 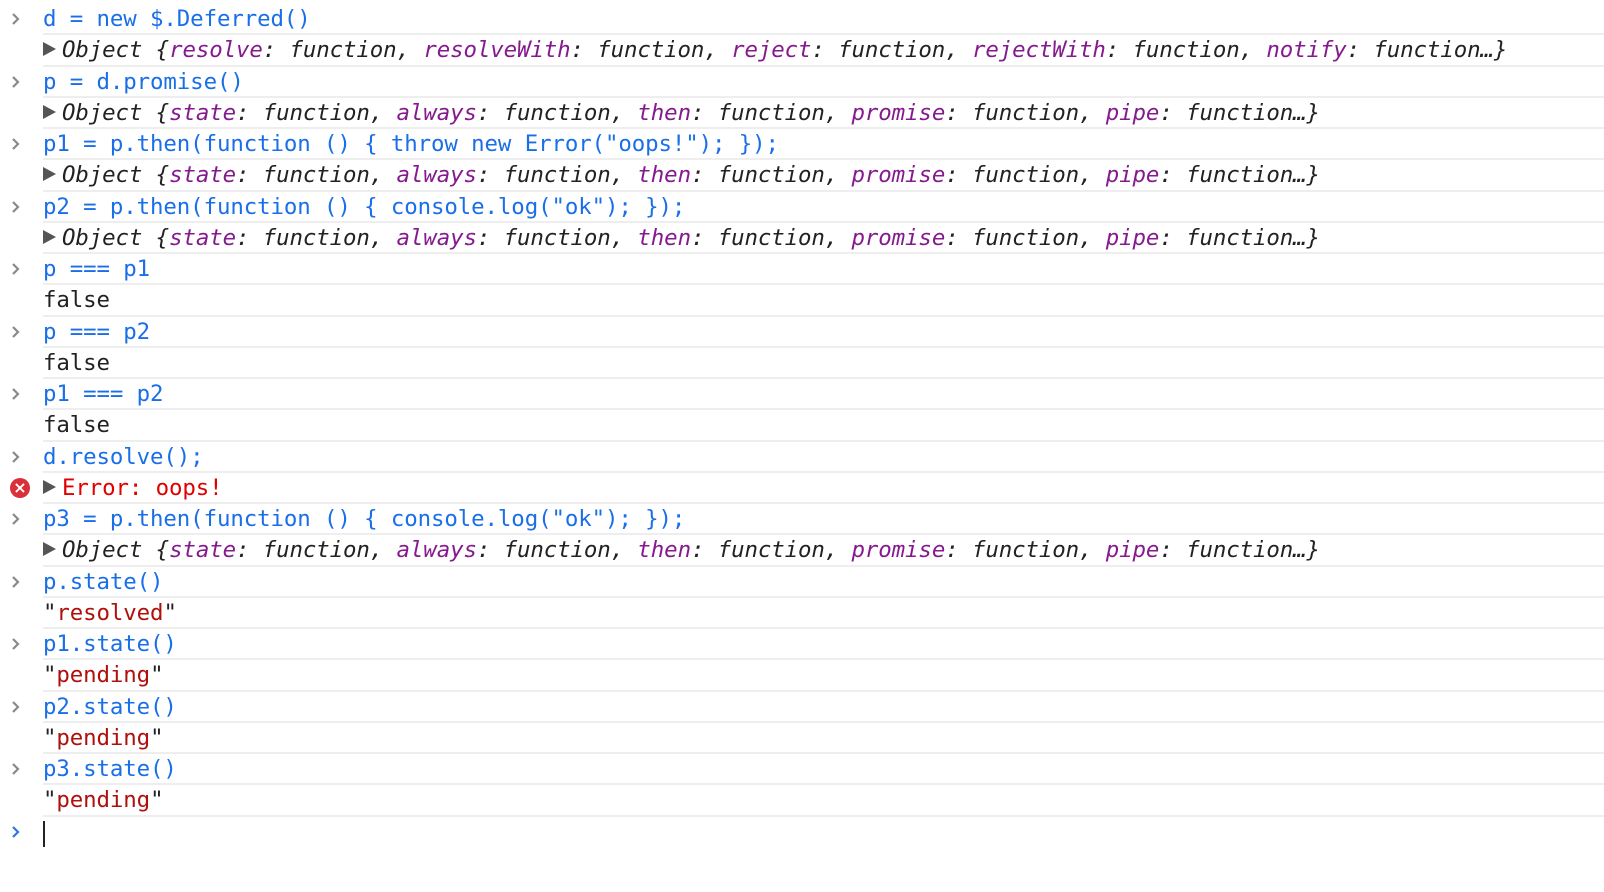 What do you see at coordinates (123, 457) in the screenshot?
I see `input-command: d.resolve();` at bounding box center [123, 457].